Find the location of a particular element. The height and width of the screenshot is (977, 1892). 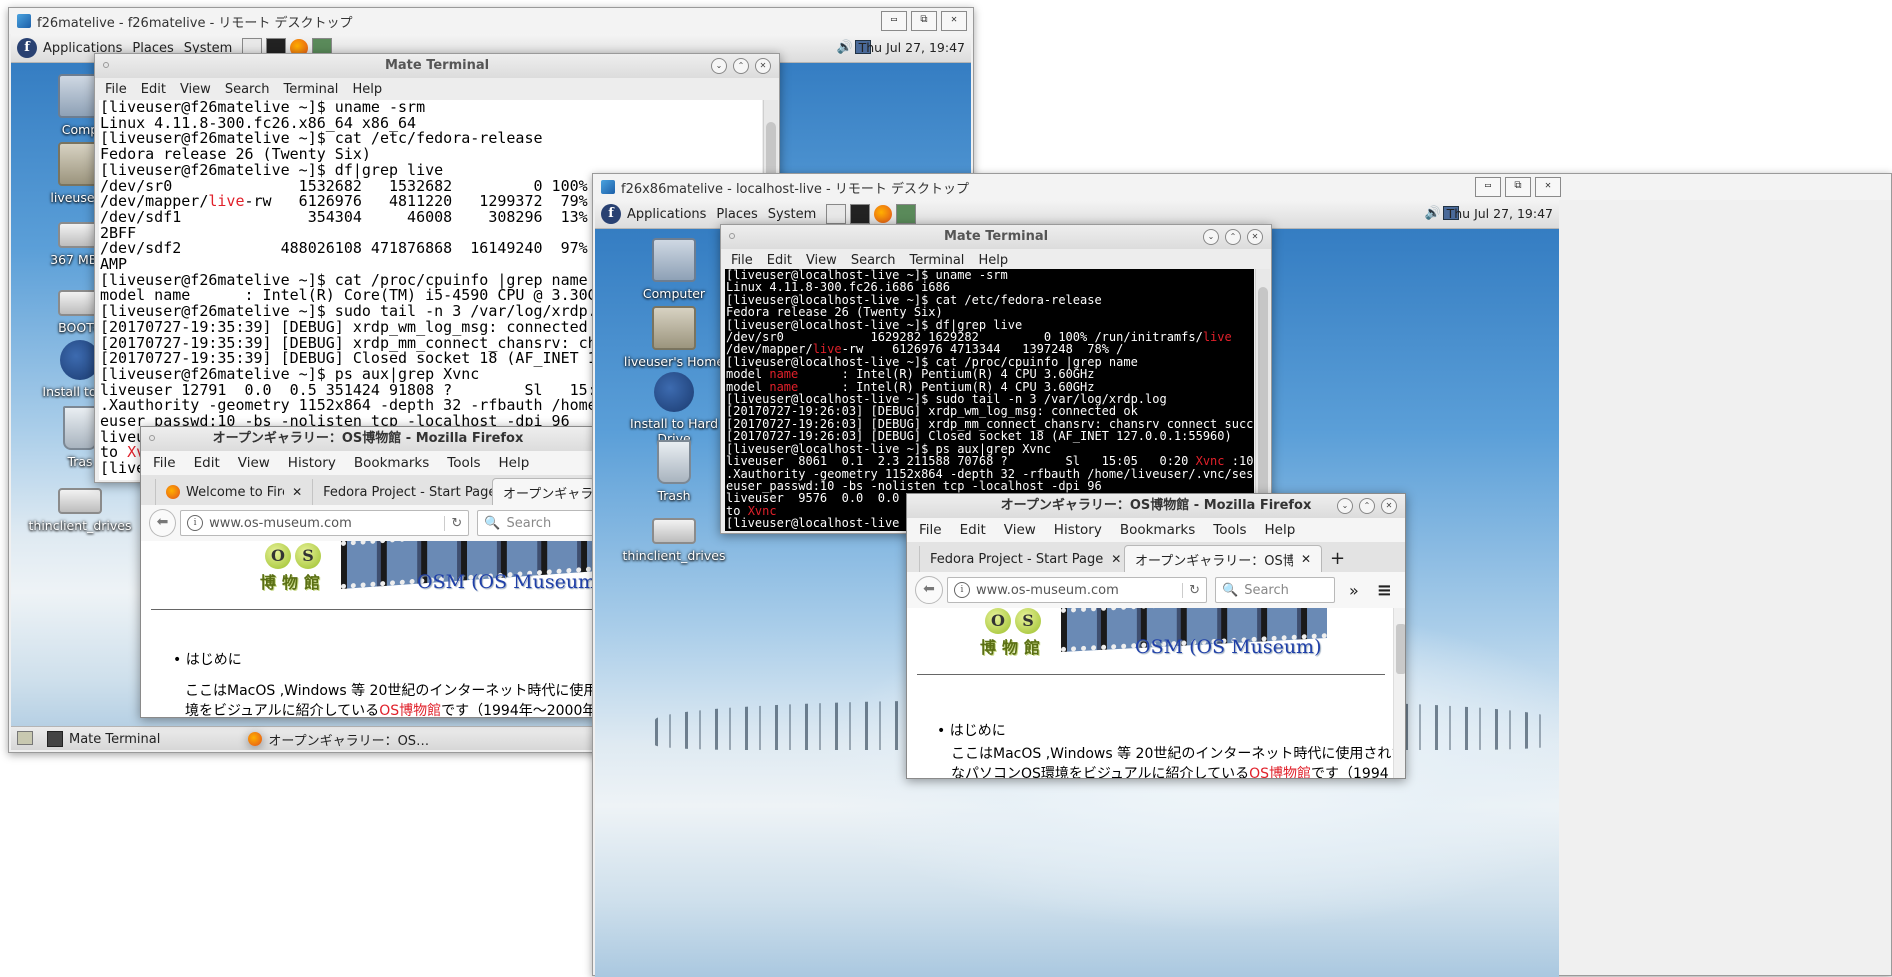

page-scrollbar is located at coordinates (1399, 693).